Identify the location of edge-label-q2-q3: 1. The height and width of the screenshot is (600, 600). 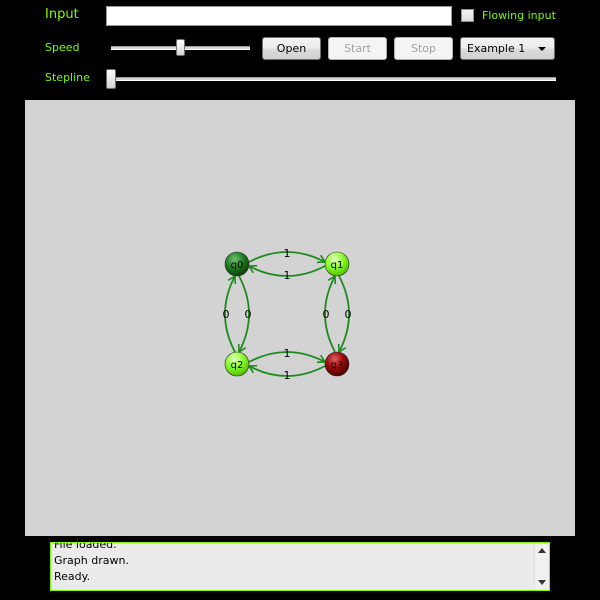
(287, 353).